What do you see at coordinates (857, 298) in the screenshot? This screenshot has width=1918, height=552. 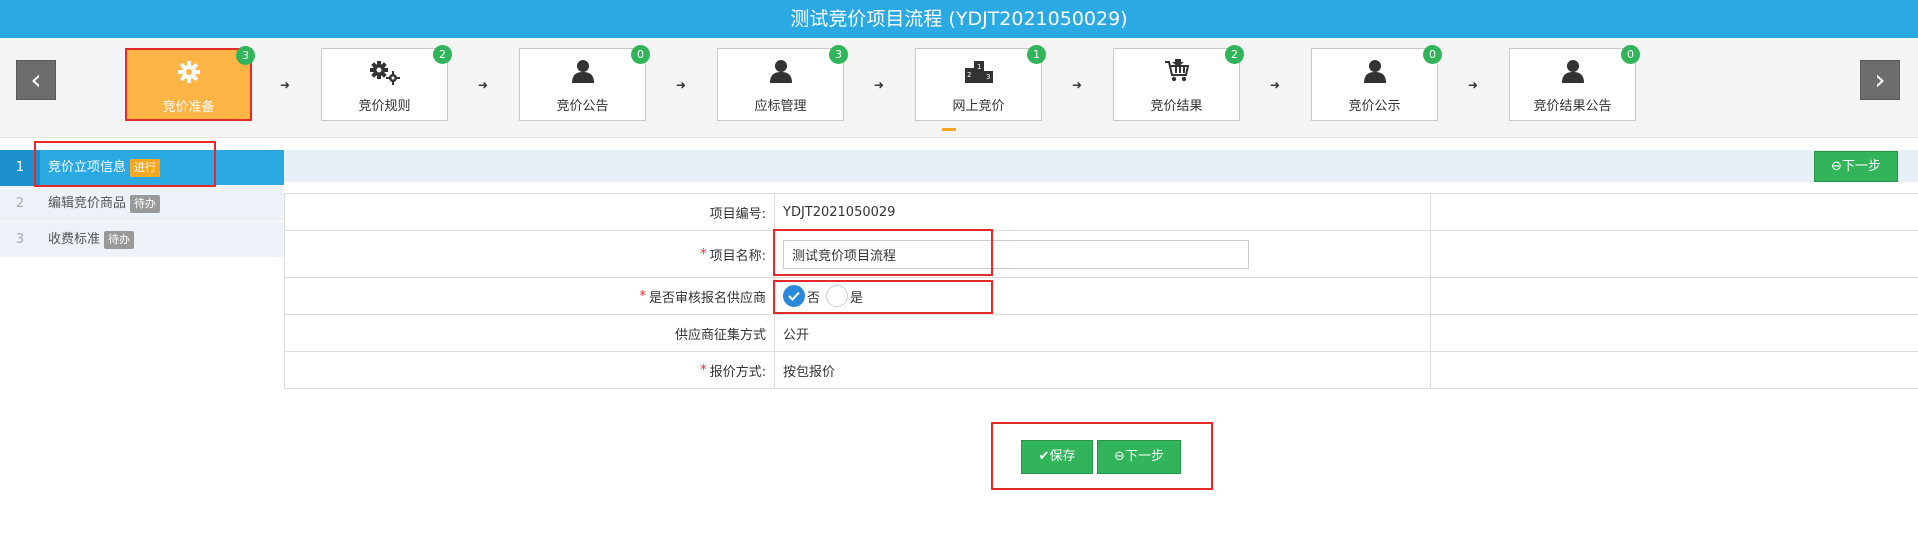 I see `radio-yes-label: 是` at bounding box center [857, 298].